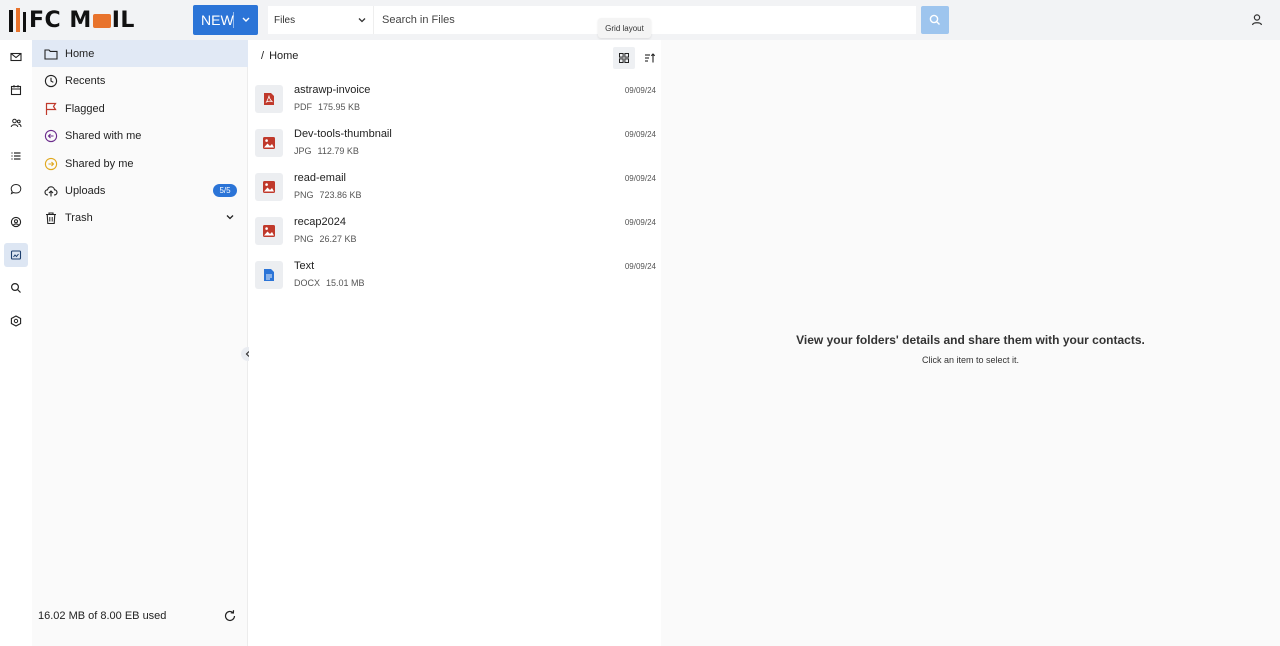  Describe the element at coordinates (51, 135) in the screenshot. I see `shared-in-icon` at that location.